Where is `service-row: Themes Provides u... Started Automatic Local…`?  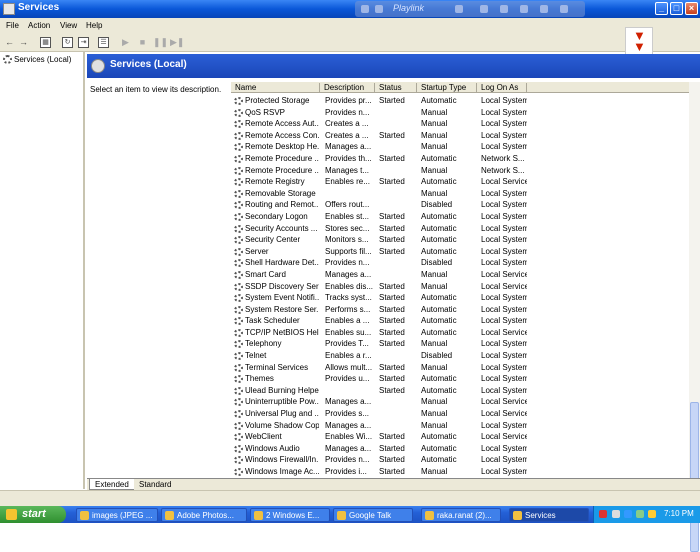 service-row: Themes Provides u... Started Automatic Local… is located at coordinates (460, 379).